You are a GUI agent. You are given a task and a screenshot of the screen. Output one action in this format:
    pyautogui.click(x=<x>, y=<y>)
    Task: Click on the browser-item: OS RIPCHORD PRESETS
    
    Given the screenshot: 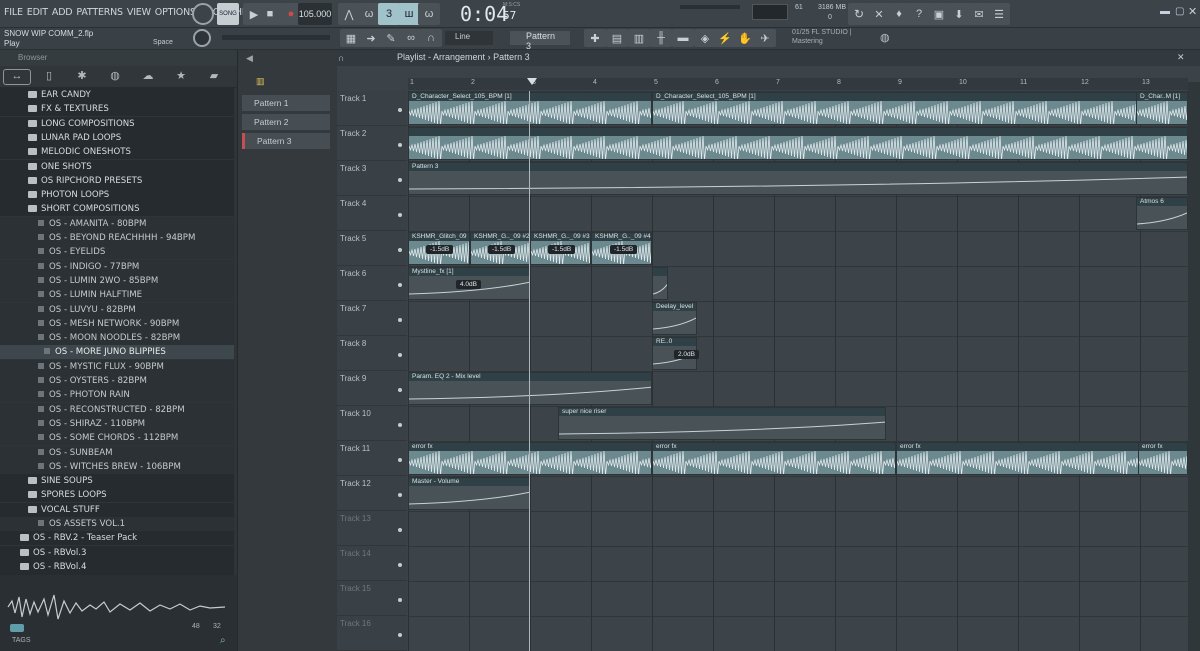 What is the action you would take?
    pyautogui.click(x=117, y=180)
    